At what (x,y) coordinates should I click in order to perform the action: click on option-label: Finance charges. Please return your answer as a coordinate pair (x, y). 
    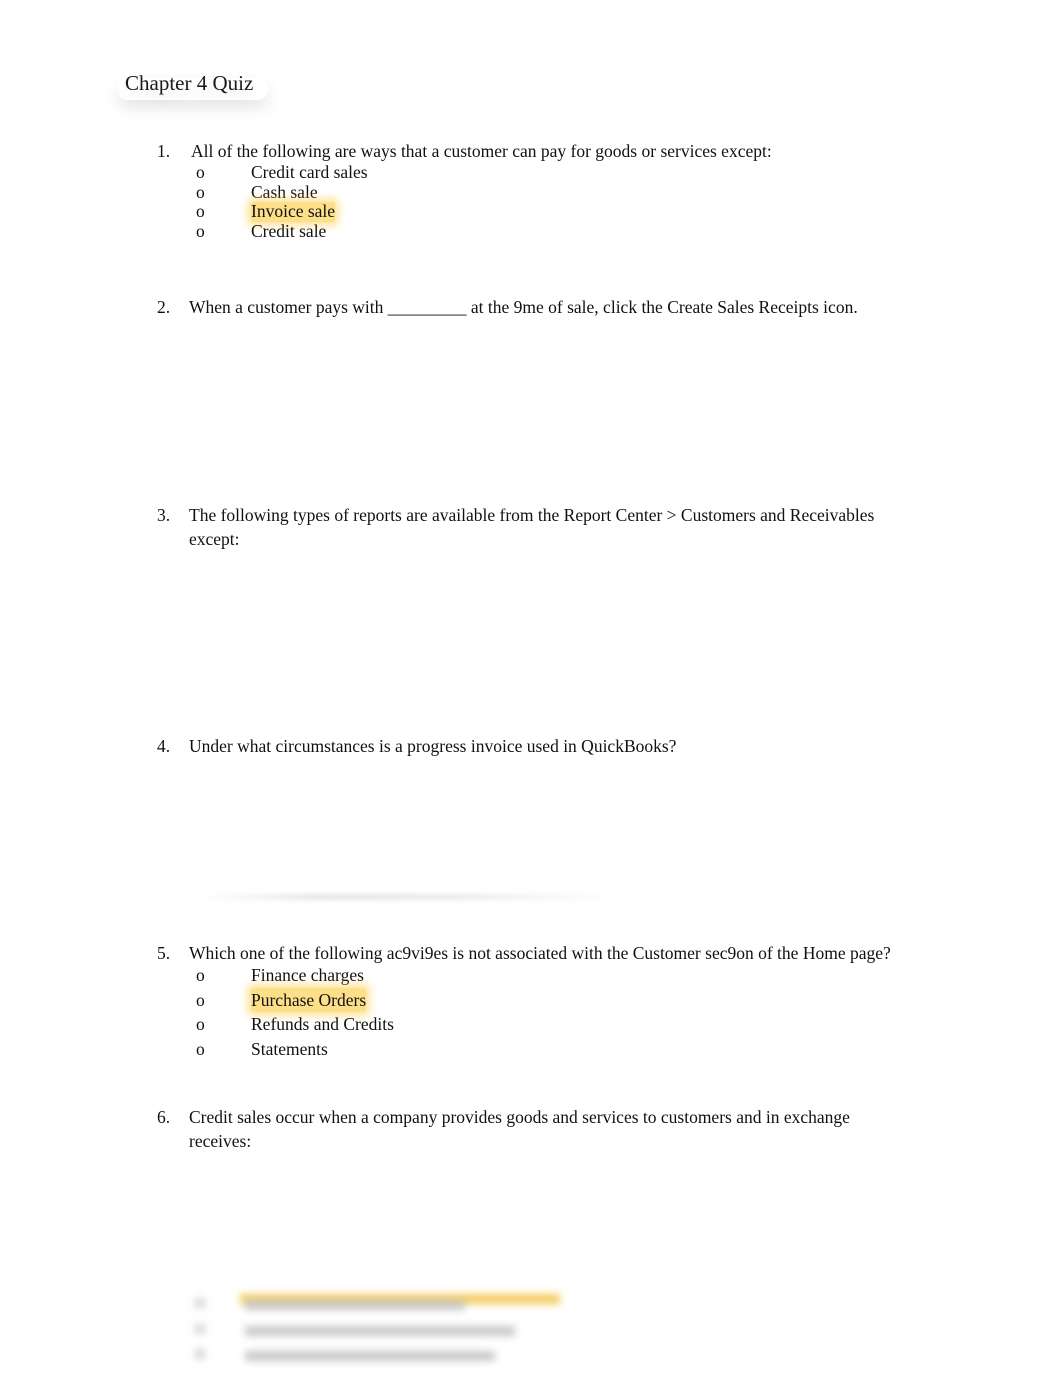
    Looking at the image, I should click on (307, 975).